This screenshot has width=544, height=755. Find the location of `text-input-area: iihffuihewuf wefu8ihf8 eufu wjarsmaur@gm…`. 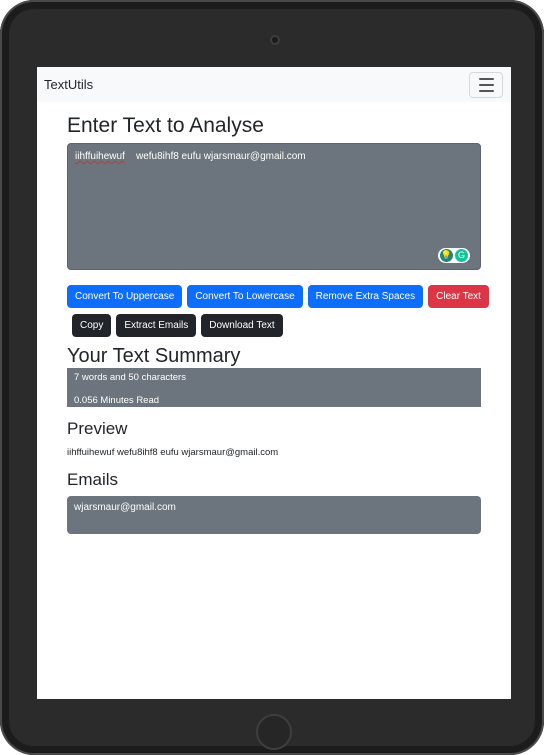

text-input-area: iihffuihewuf wefu8ihf8 eufu wjarsmaur@gm… is located at coordinates (274, 206).